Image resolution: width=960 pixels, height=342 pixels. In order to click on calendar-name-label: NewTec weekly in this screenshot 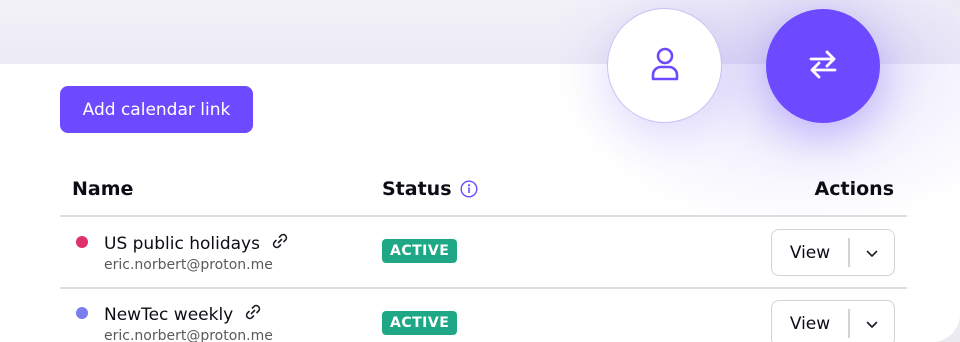, I will do `click(169, 314)`.